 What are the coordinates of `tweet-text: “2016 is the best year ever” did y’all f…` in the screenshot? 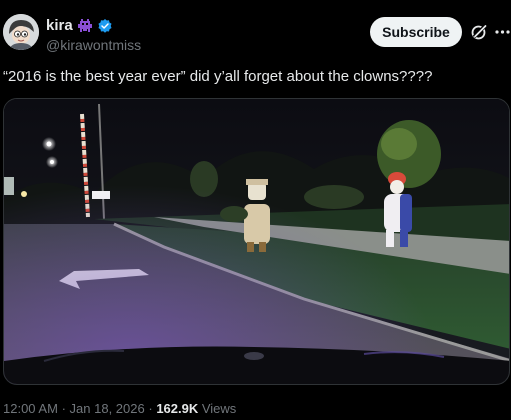 It's located at (218, 76).